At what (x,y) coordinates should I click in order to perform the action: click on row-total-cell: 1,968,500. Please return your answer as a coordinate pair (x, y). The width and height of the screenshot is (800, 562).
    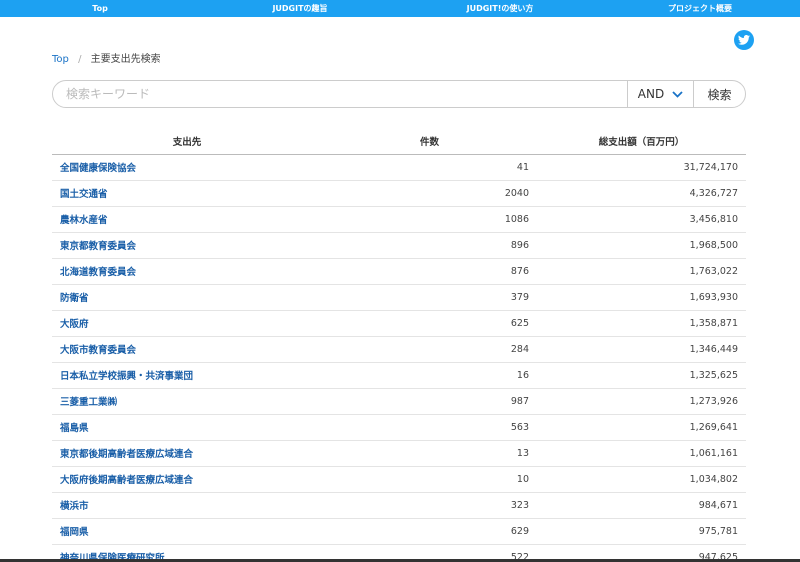
    Looking at the image, I should click on (641, 245).